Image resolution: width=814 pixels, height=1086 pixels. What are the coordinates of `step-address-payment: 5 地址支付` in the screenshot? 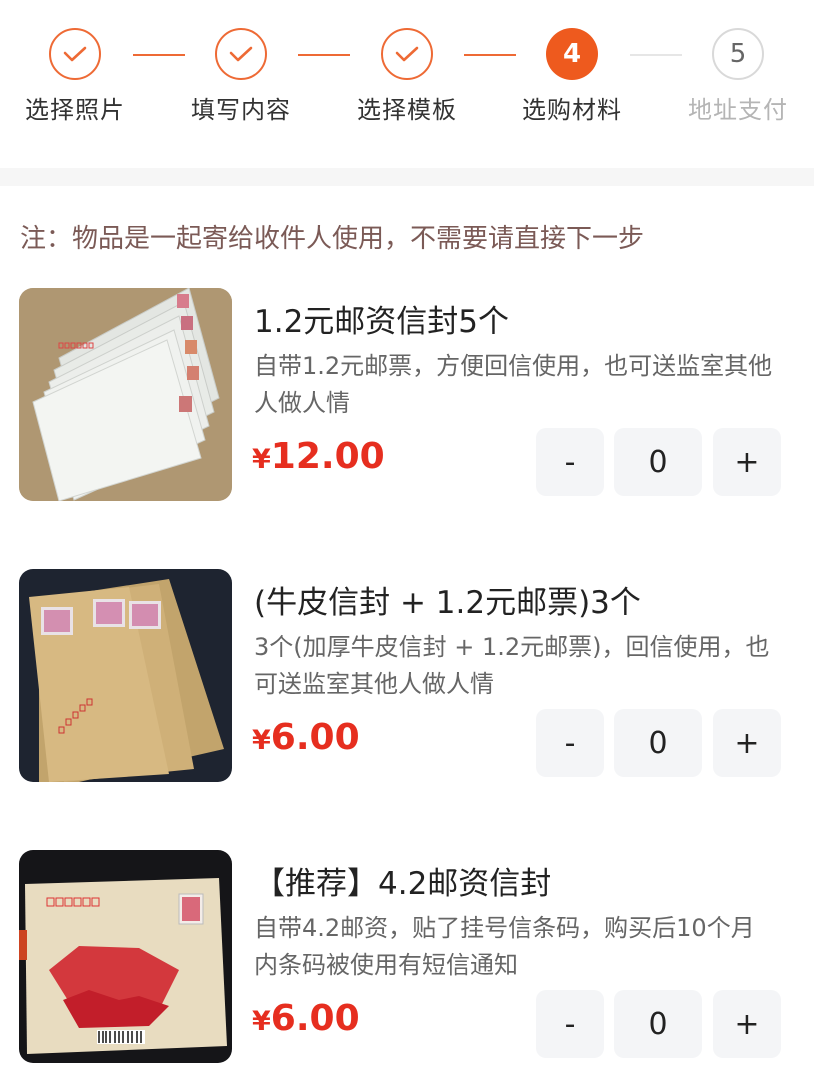 It's located at (738, 76).